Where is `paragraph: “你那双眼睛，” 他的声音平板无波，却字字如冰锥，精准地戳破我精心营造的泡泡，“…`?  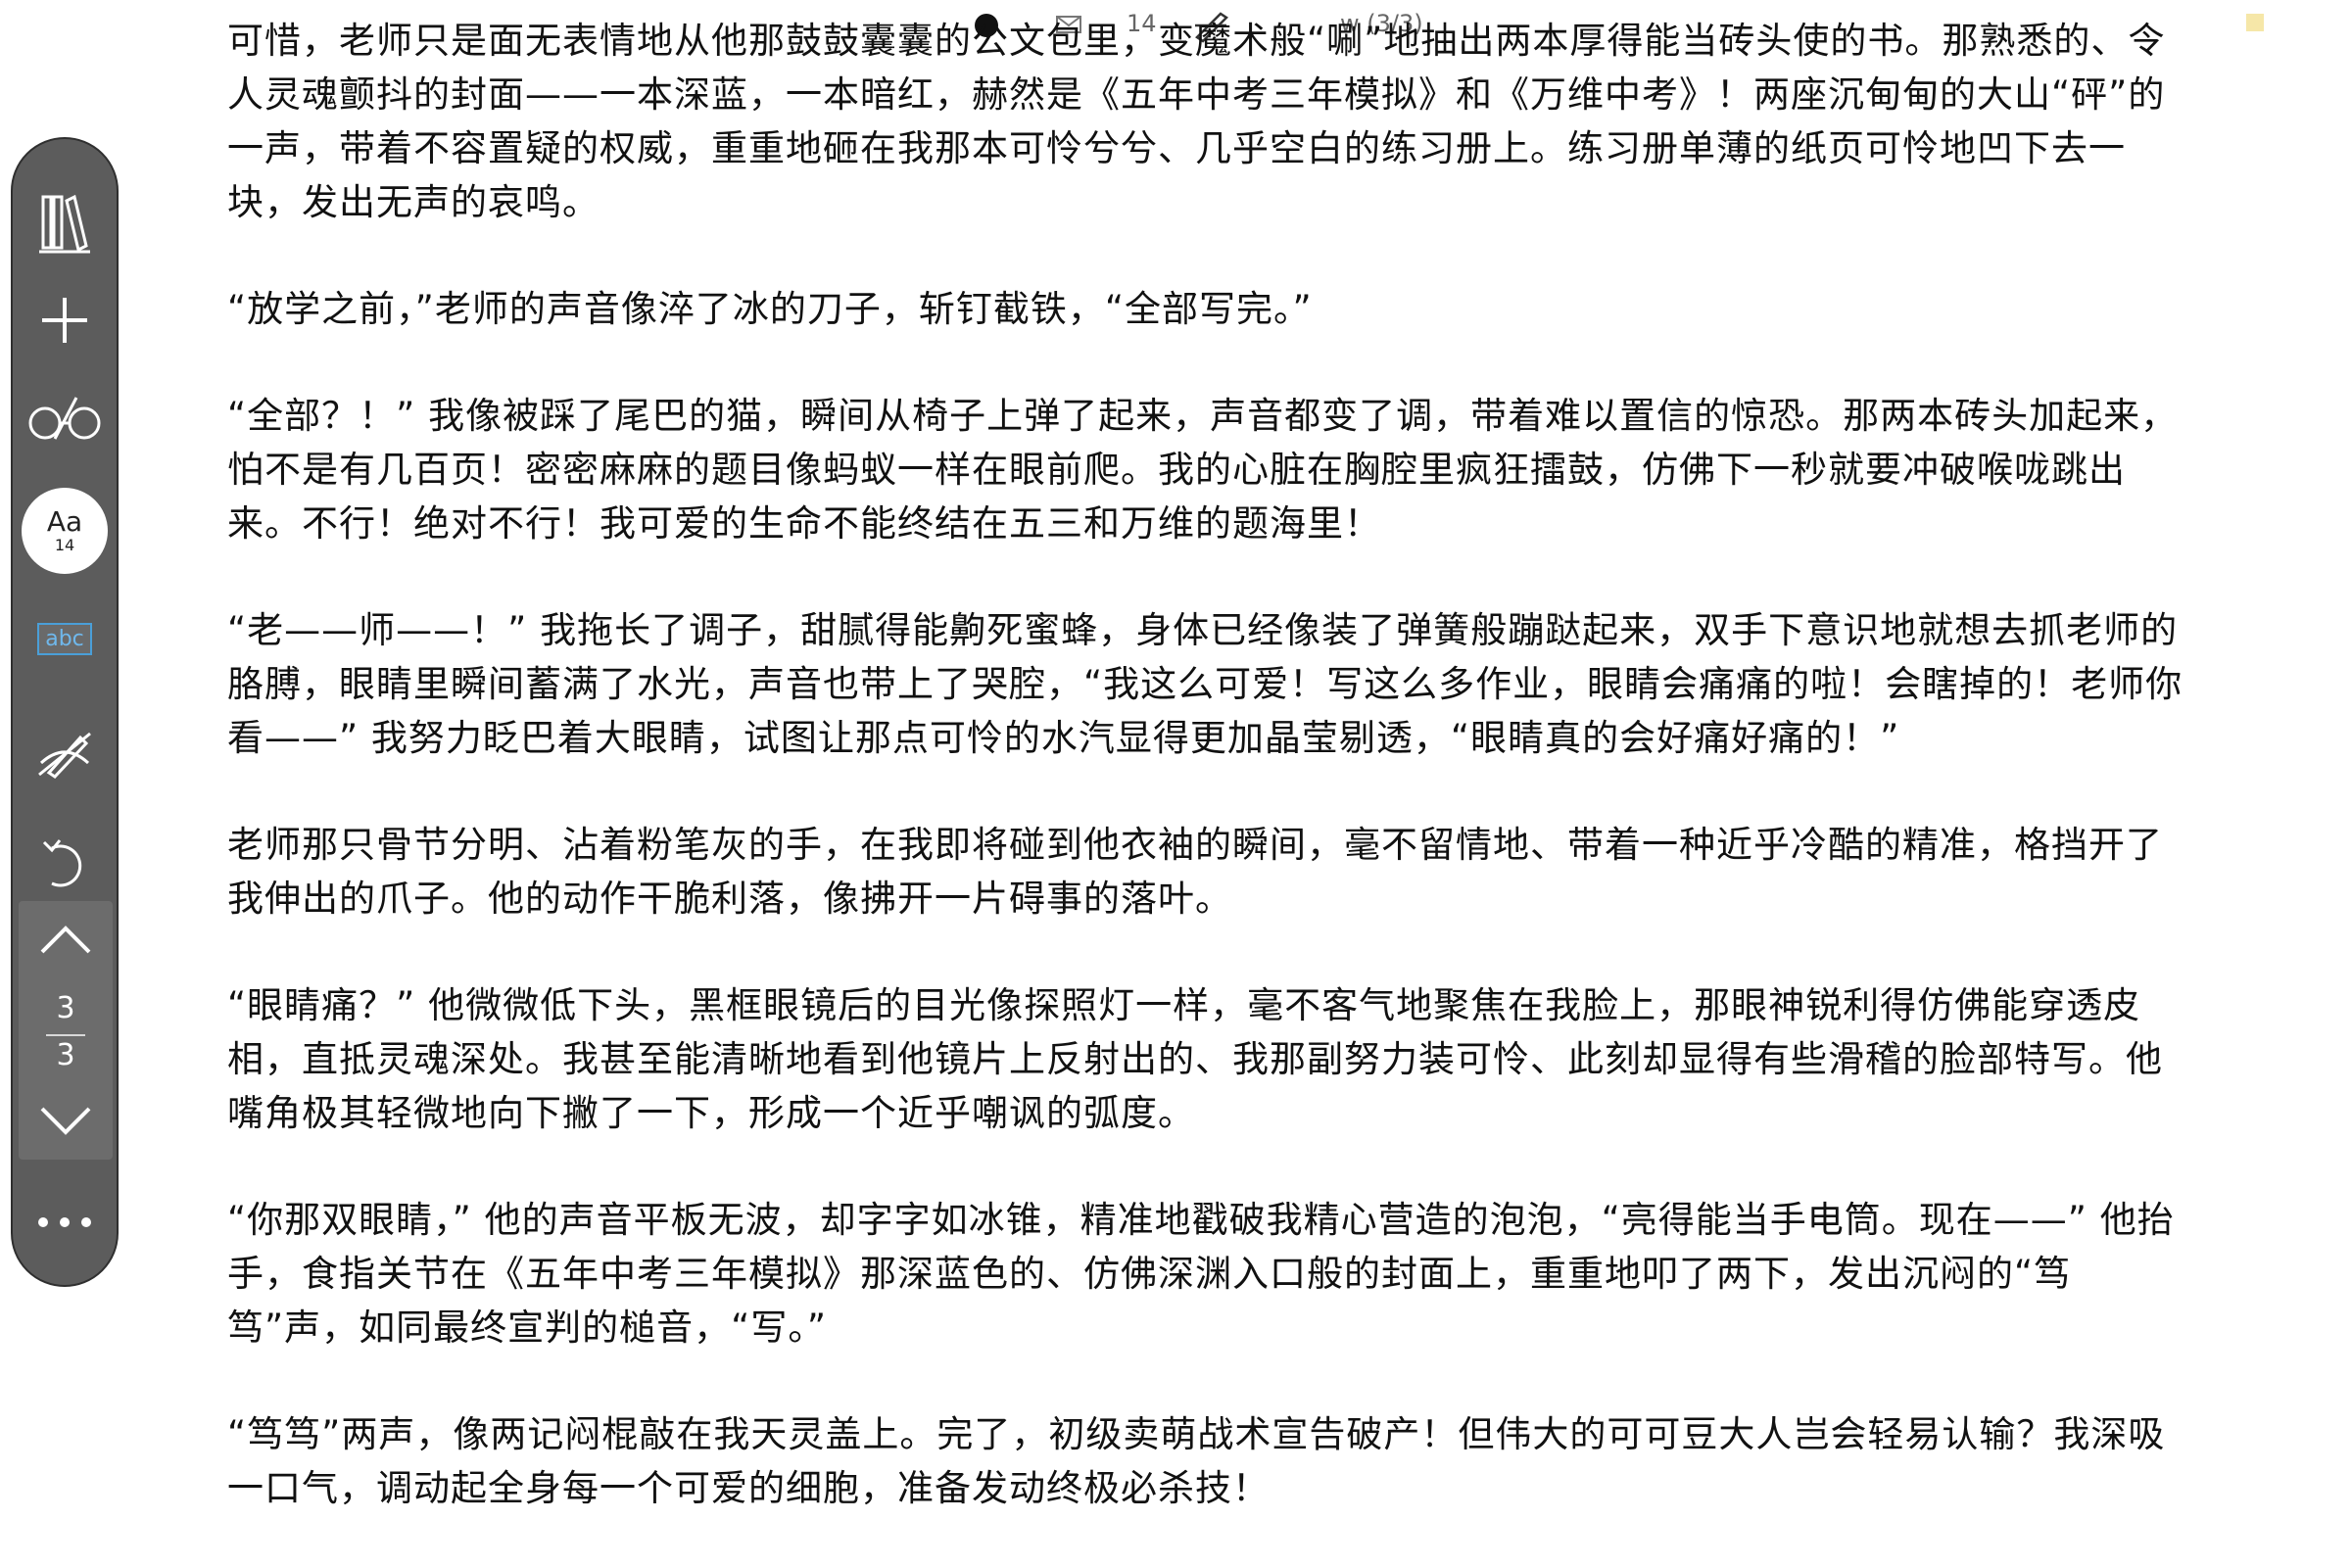 paragraph: “你那双眼睛，” 他的声音平板无波，却字字如冰锥，精准地戳破我精心营造的泡泡，“… is located at coordinates (1201, 1274).